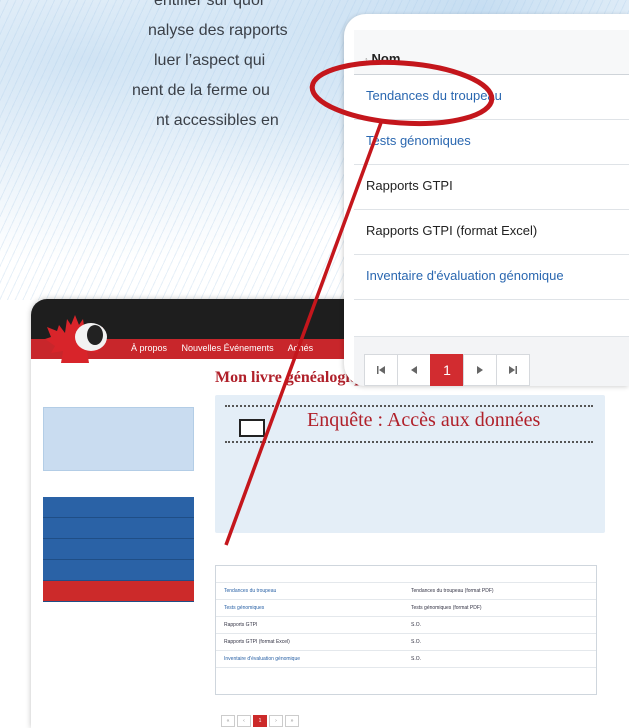  I want to click on table-header-row: ↕ Nom, so click(491, 52).